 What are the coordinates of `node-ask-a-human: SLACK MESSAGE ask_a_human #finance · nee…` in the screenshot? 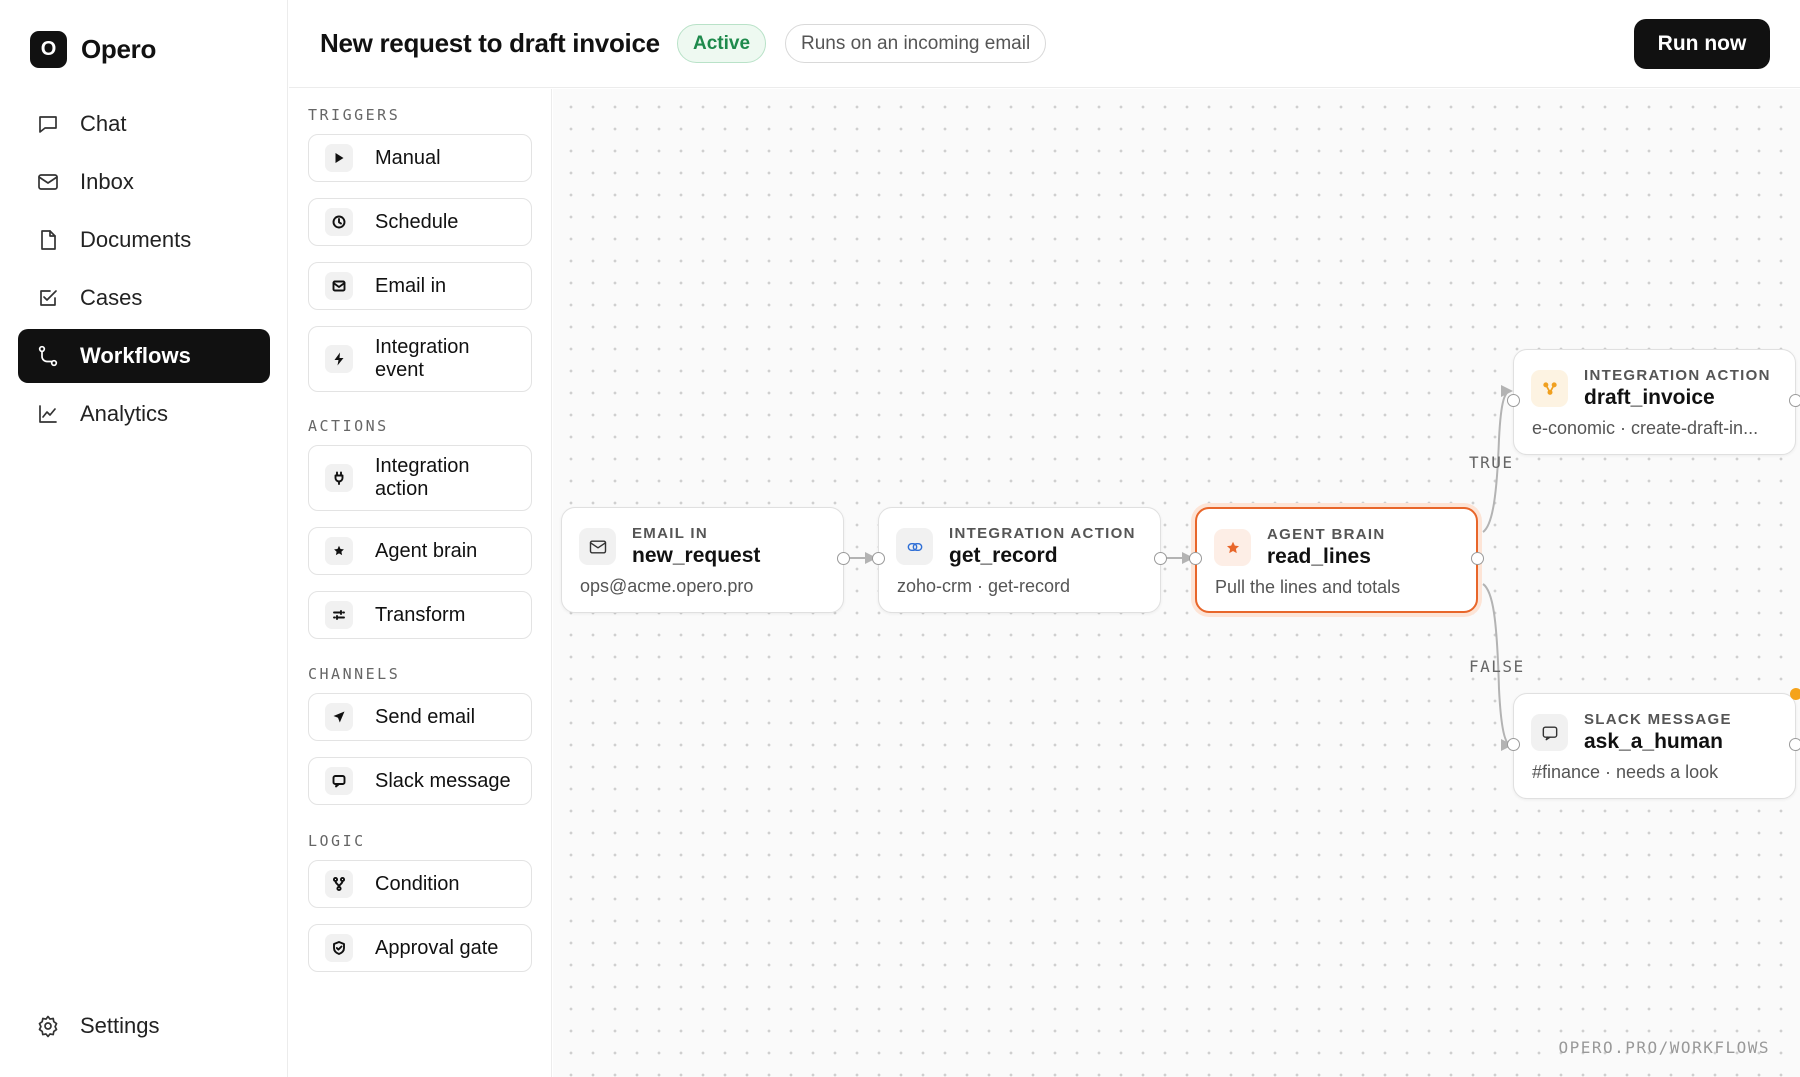 It's located at (1653, 743).